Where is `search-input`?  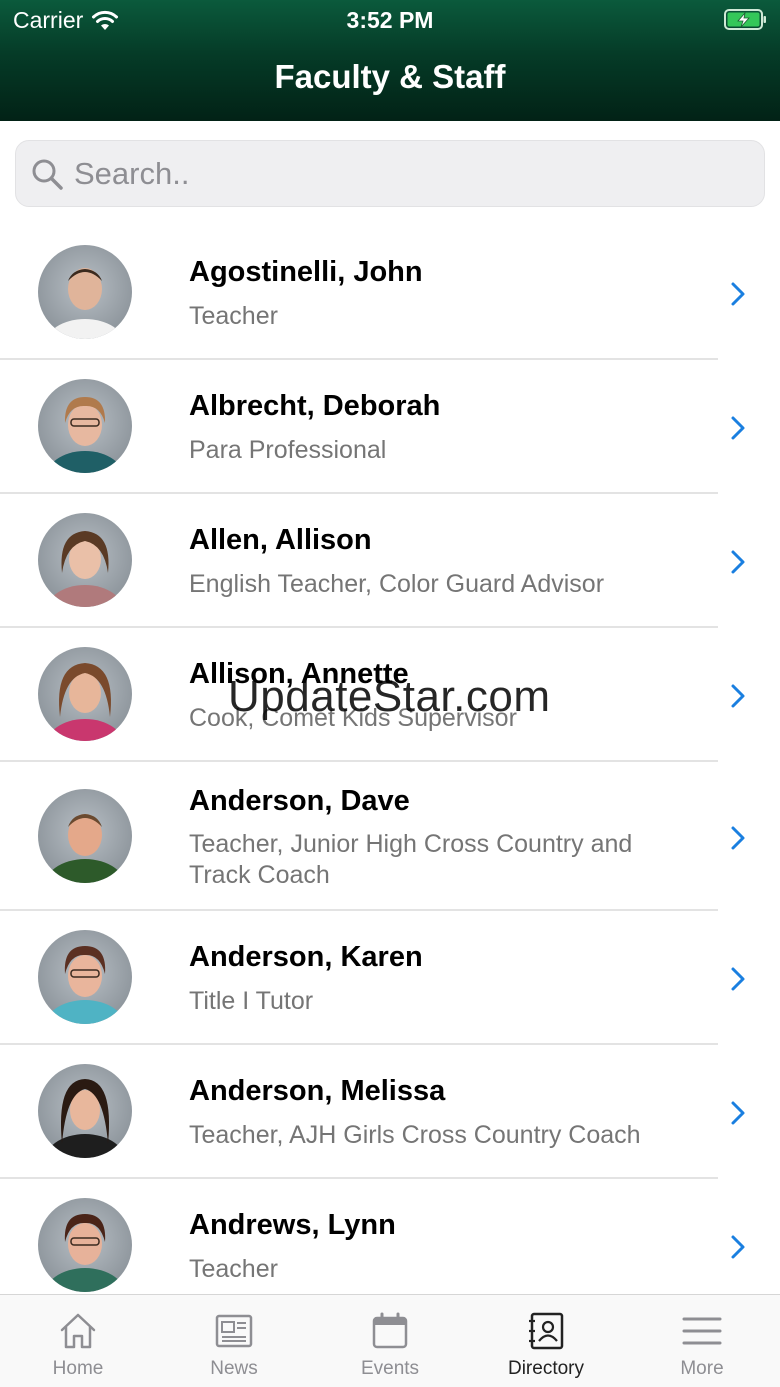 search-input is located at coordinates (394, 173).